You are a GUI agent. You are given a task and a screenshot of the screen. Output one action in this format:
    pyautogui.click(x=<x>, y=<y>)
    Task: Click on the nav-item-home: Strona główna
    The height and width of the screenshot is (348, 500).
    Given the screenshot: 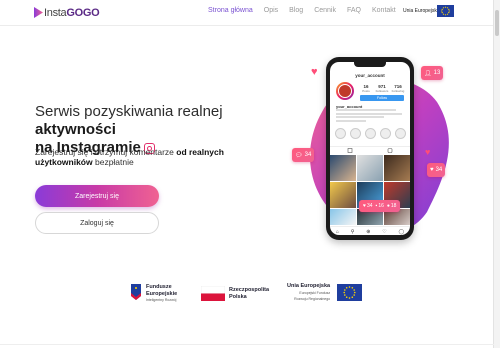 What is the action you would take?
    pyautogui.click(x=230, y=10)
    